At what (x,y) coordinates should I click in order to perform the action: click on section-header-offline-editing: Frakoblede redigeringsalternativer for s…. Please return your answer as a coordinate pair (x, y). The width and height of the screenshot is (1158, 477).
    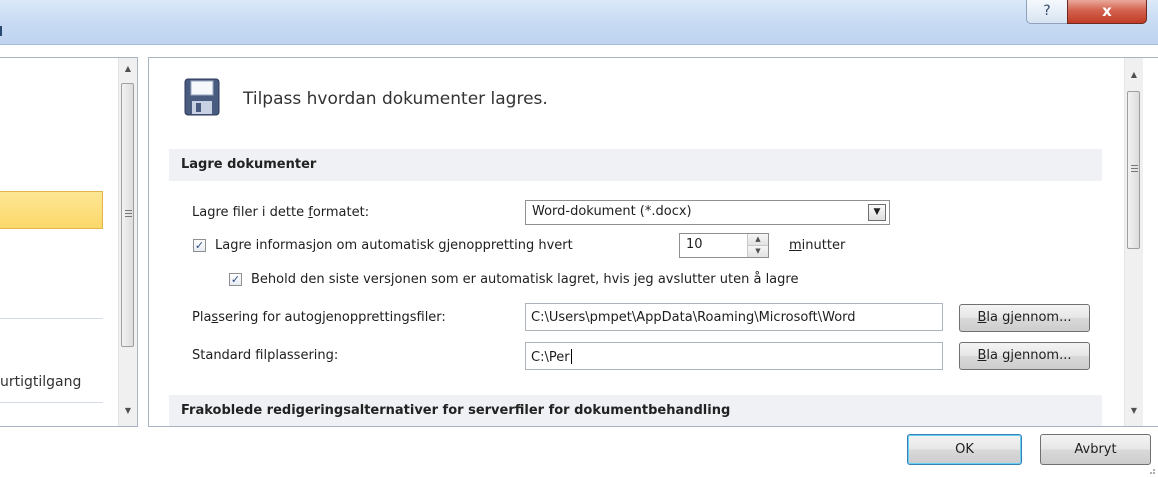
    Looking at the image, I should click on (635, 410).